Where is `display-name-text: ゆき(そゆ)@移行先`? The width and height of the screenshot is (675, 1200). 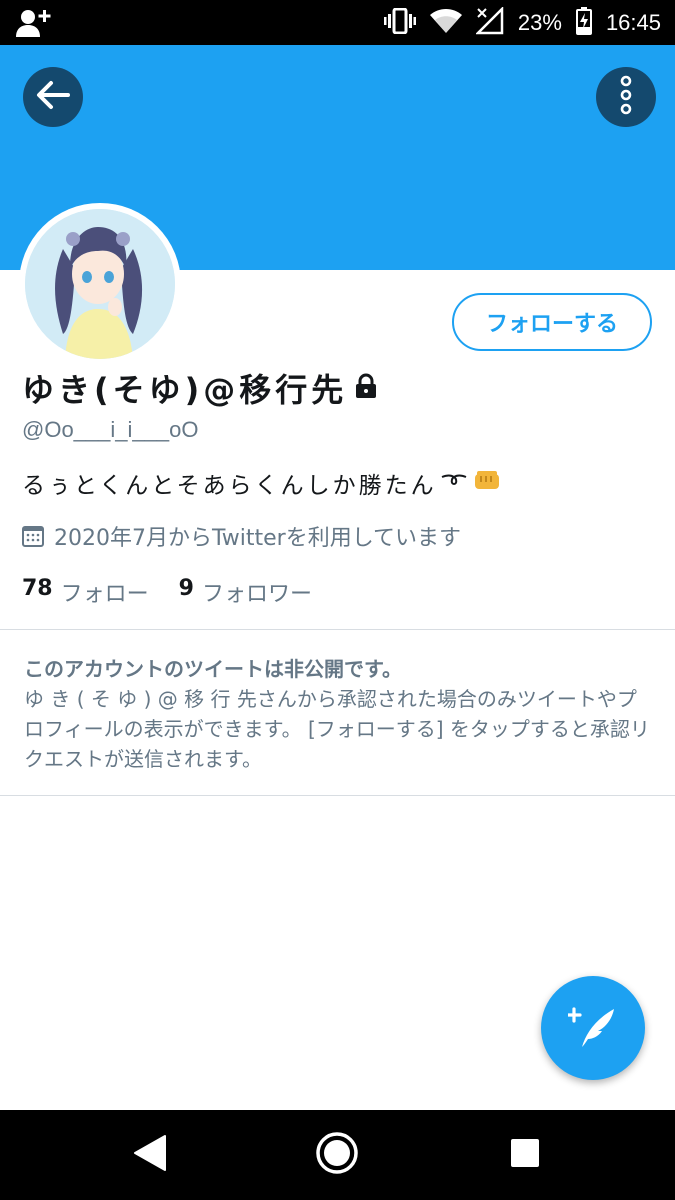
display-name-text: ゆき(そゆ)@移行先 is located at coordinates (185, 390).